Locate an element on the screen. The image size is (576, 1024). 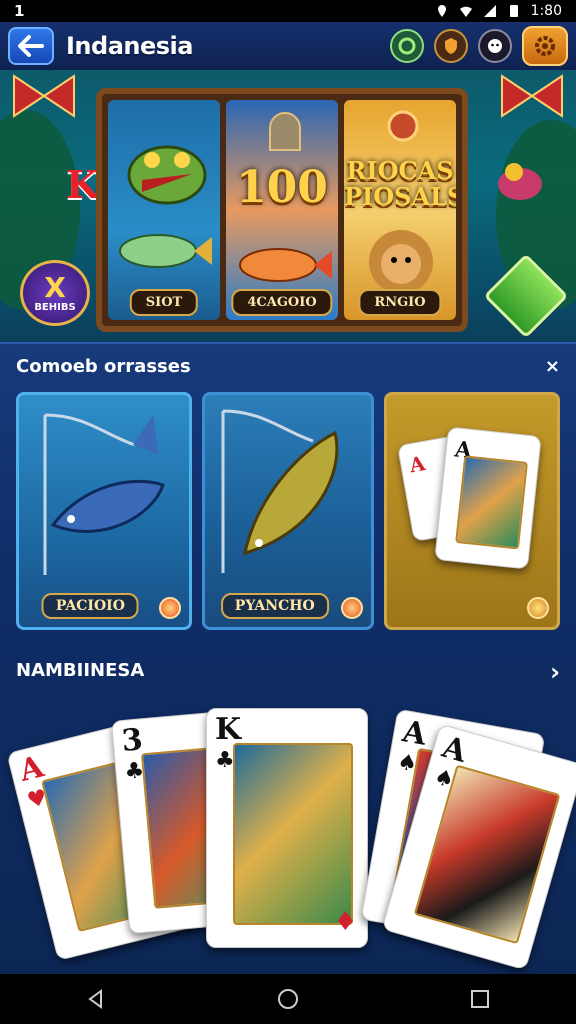
bonus-badge: X BEHIBS is located at coordinates (55, 293).